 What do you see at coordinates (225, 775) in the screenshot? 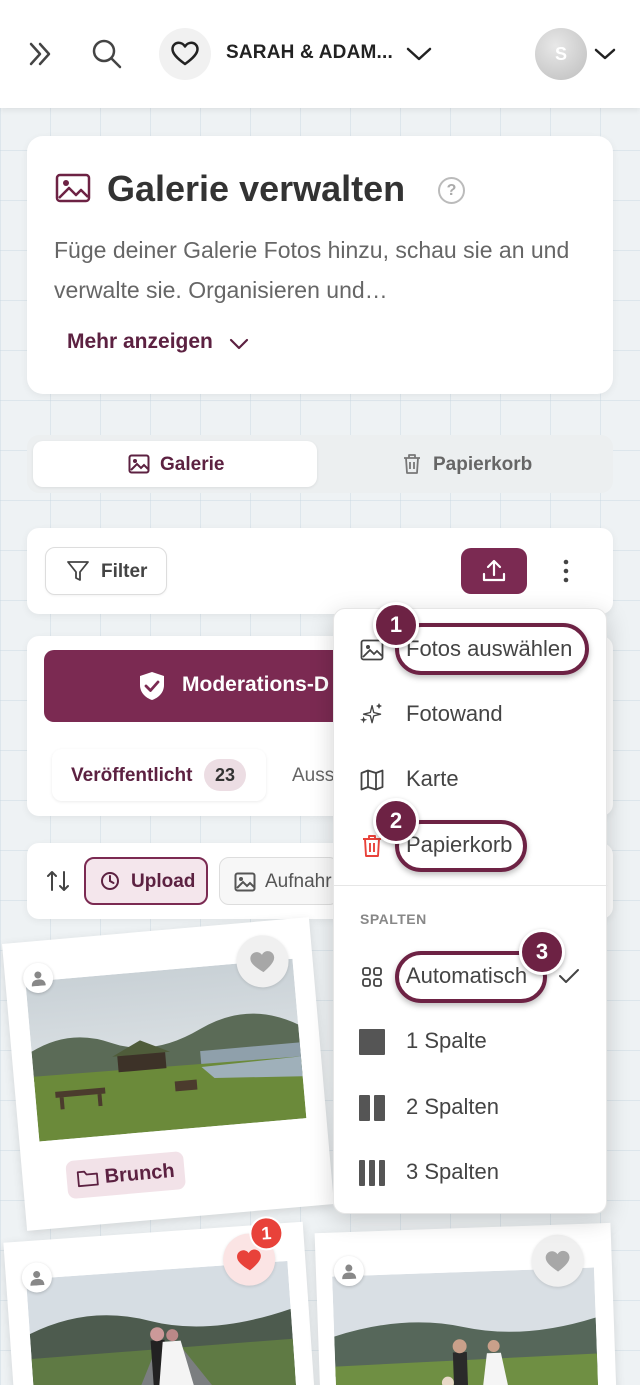
I see `published-count-badge: 23` at bounding box center [225, 775].